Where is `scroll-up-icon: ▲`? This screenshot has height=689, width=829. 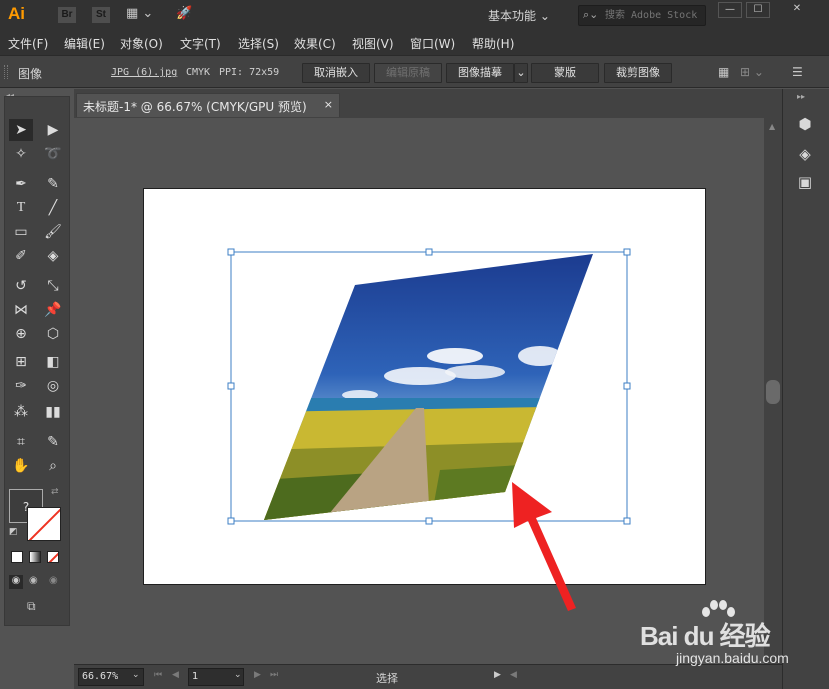
scroll-up-icon: ▲ is located at coordinates (772, 126).